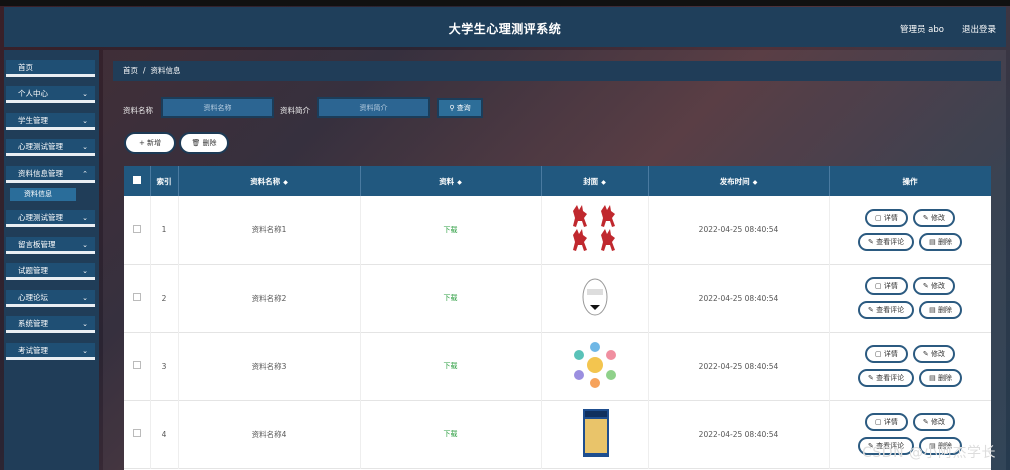 The width and height of the screenshot is (1010, 470). Describe the element at coordinates (137, 181) in the screenshot. I see `select-all-checkbox` at that location.